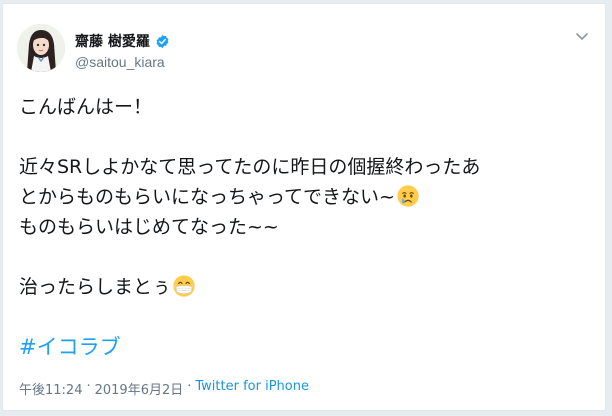 This screenshot has height=416, width=612. What do you see at coordinates (250, 167) in the screenshot?
I see `tweet-line: 近々SRしよかなて思ってたのに昨日の個握終わったあ` at bounding box center [250, 167].